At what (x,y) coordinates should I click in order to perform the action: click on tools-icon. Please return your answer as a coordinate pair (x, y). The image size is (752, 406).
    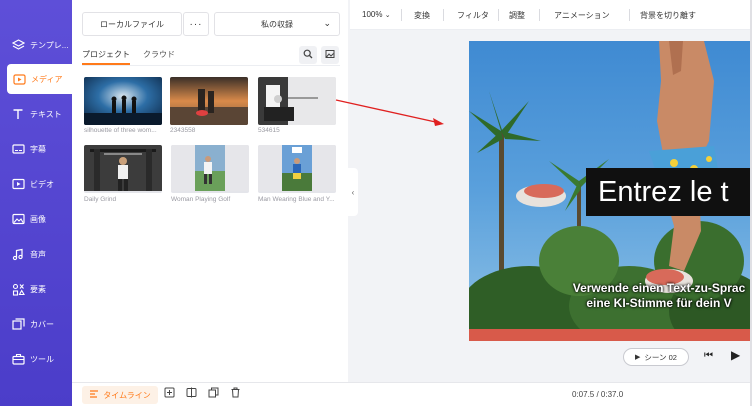
    Looking at the image, I should click on (18, 359).